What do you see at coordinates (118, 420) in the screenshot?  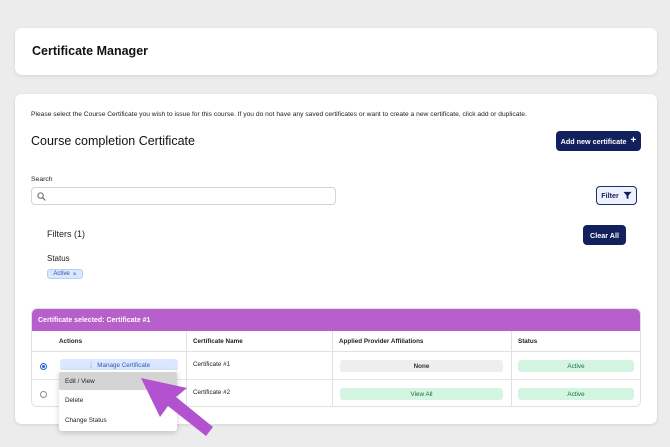 I see `menu-item-change-status: Change Status` at bounding box center [118, 420].